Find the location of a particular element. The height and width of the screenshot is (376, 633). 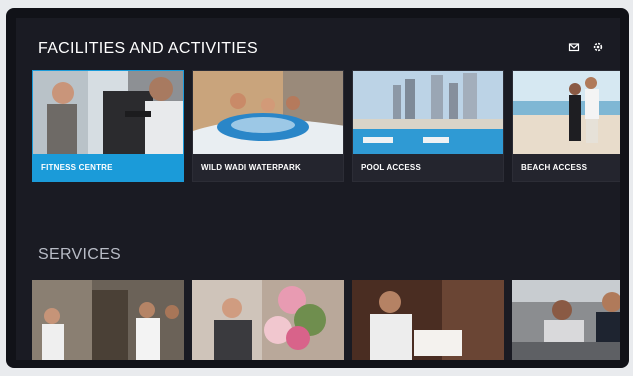

waterpark-image is located at coordinates (268, 112).